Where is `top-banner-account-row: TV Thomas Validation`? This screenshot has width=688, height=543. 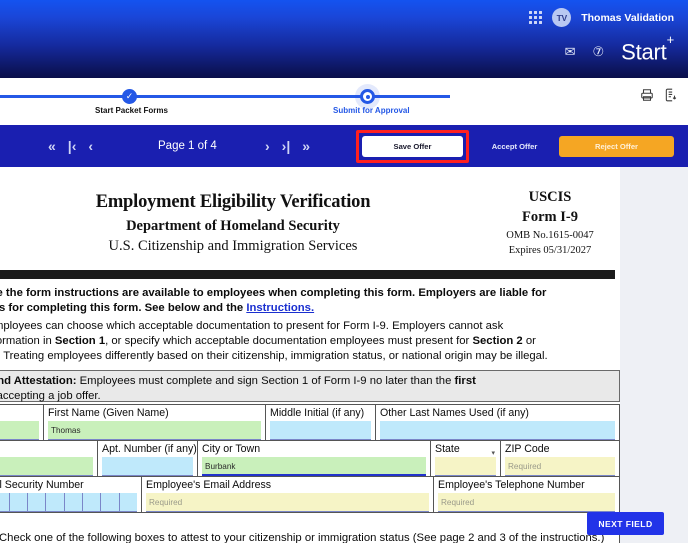
top-banner-account-row: TV Thomas Validation is located at coordinates (601, 17).